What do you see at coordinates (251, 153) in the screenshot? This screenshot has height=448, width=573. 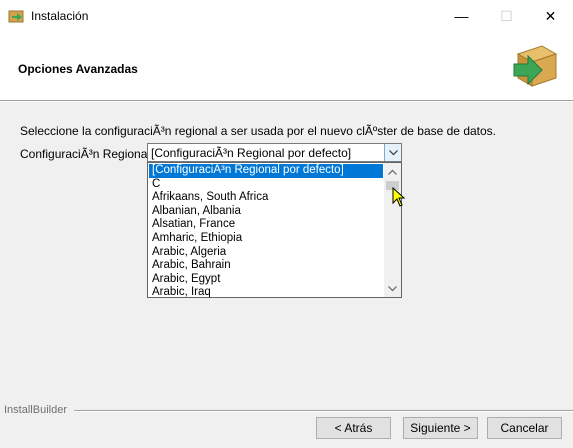 I see `locale-select-value: [ConfiguraciÃ³n Regional por defecto]` at bounding box center [251, 153].